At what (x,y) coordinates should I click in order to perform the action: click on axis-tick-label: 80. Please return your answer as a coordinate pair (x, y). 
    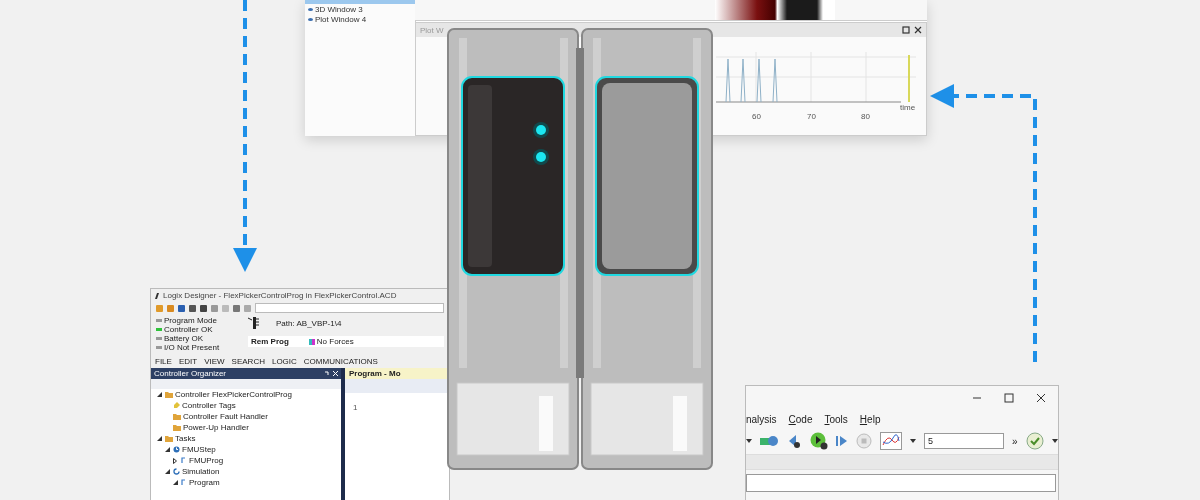
    Looking at the image, I should click on (865, 116).